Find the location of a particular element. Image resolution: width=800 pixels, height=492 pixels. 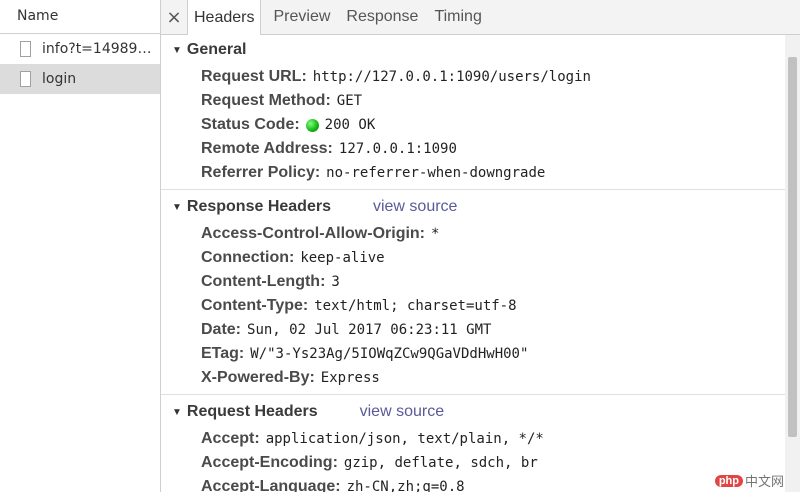

header-key: Status Code: is located at coordinates (250, 124).